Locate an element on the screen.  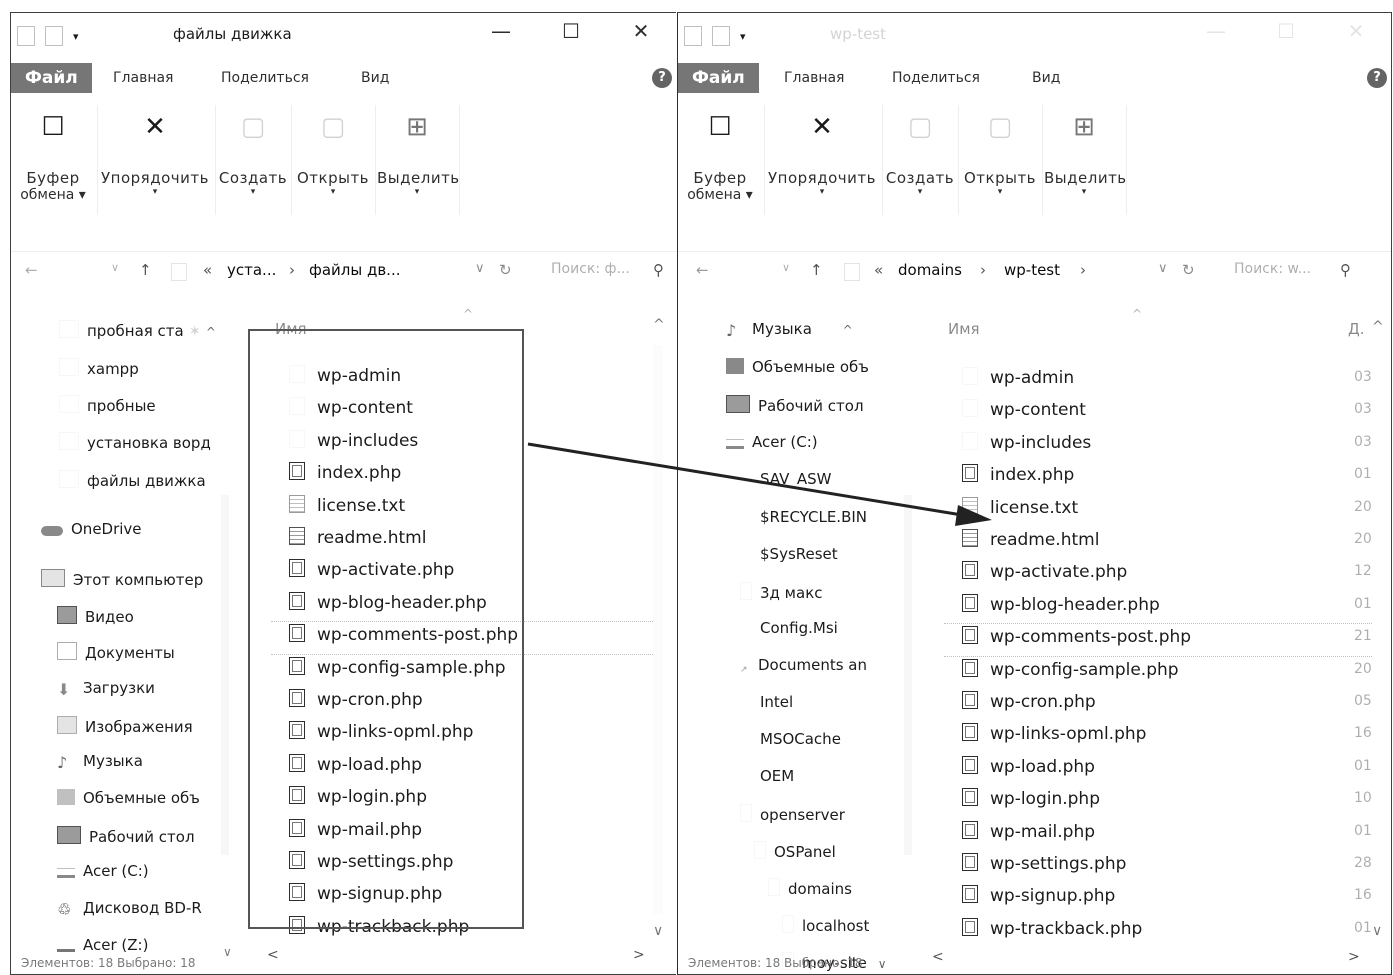
nav-item-this-pc: Этот компьютер is located at coordinates (122, 579).